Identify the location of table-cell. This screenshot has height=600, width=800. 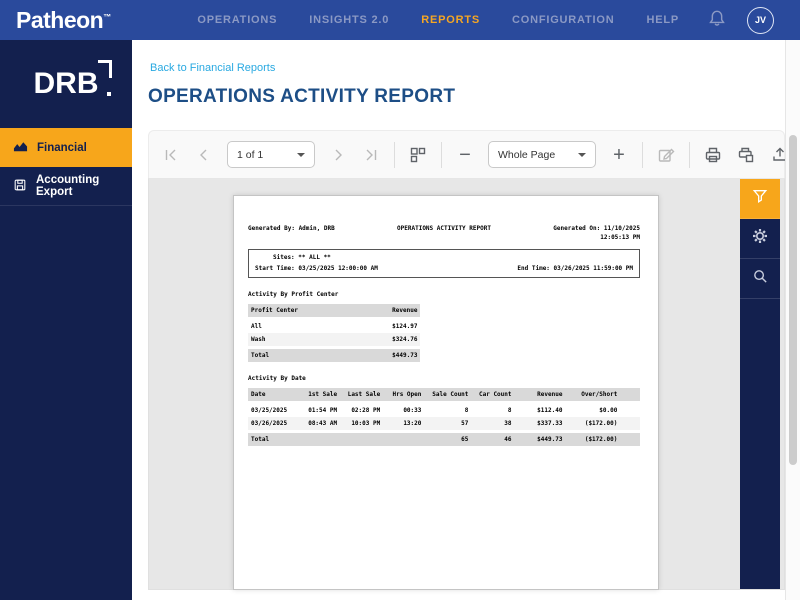
(361, 440).